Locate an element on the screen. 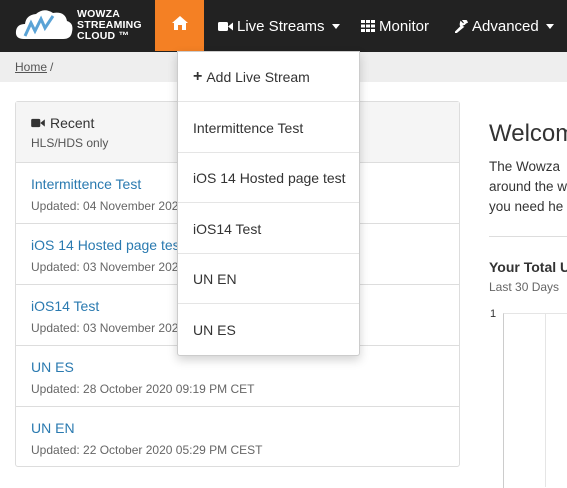  nav-home-button is located at coordinates (179, 25).